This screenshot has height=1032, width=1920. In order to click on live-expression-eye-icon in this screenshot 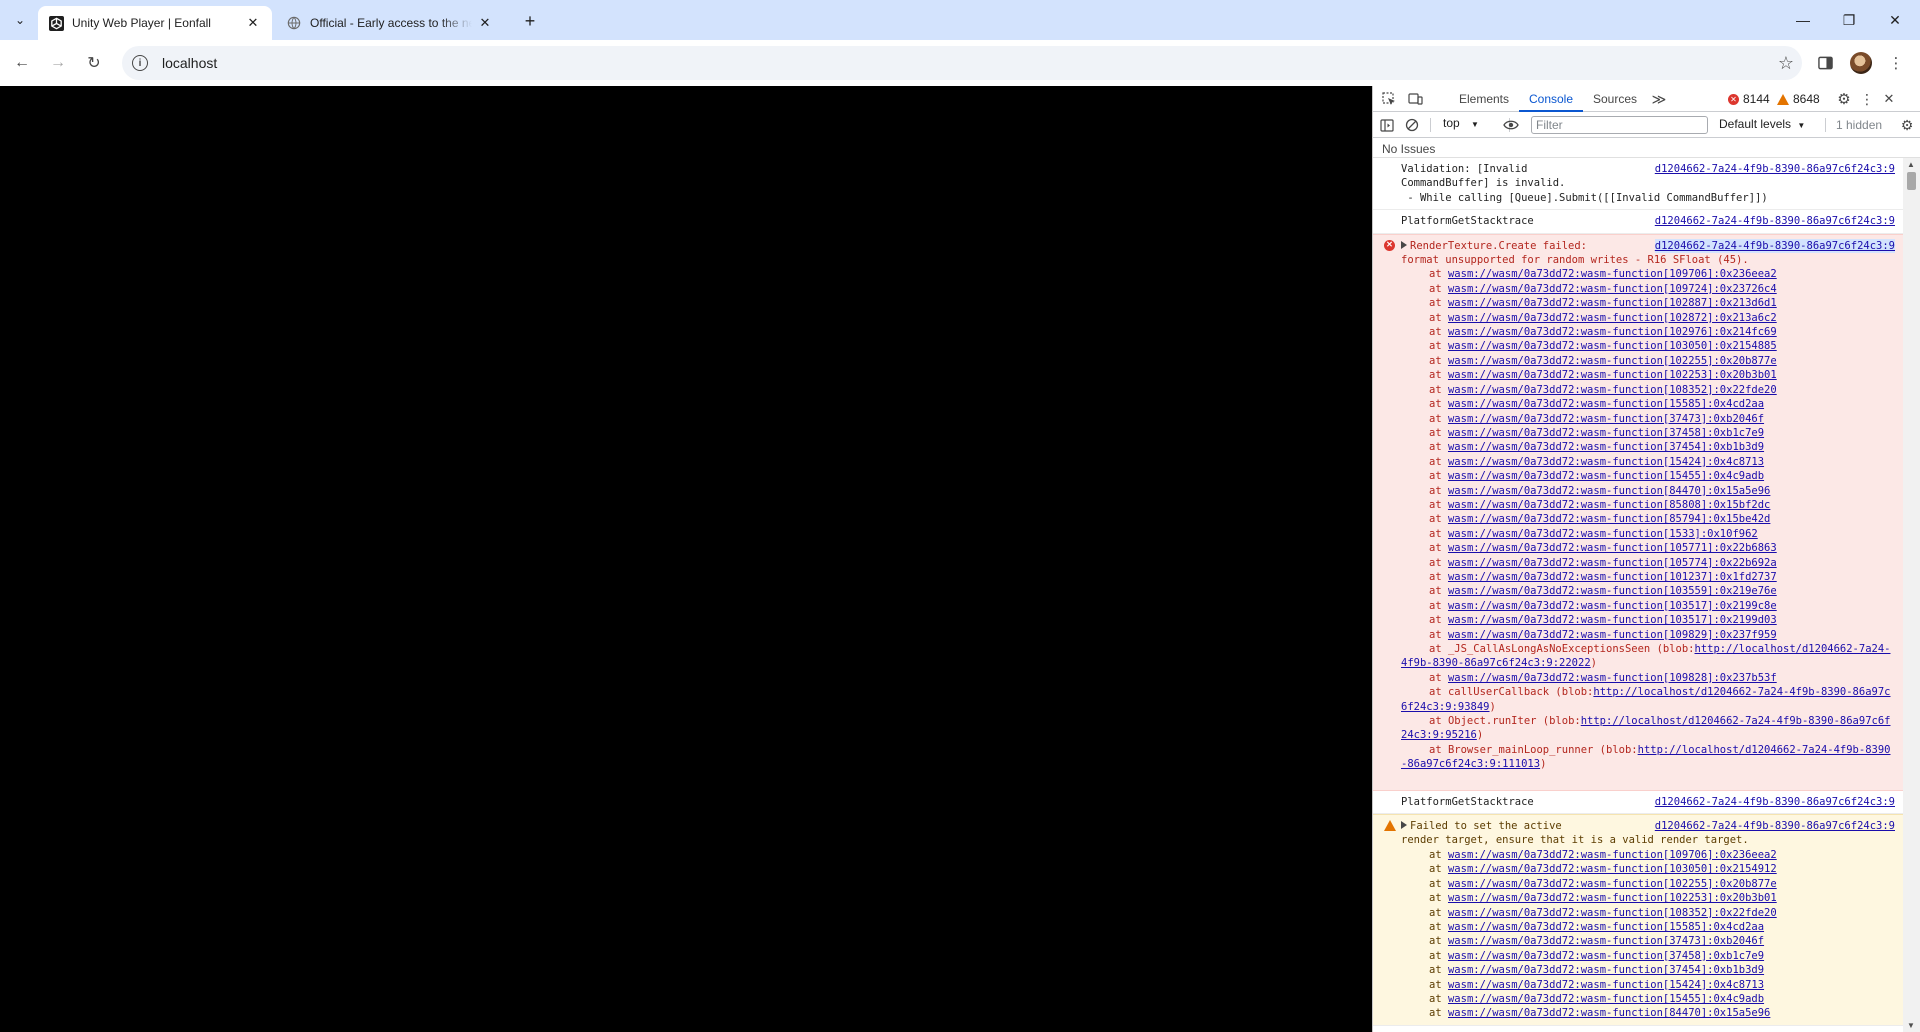, I will do `click(1511, 125)`.